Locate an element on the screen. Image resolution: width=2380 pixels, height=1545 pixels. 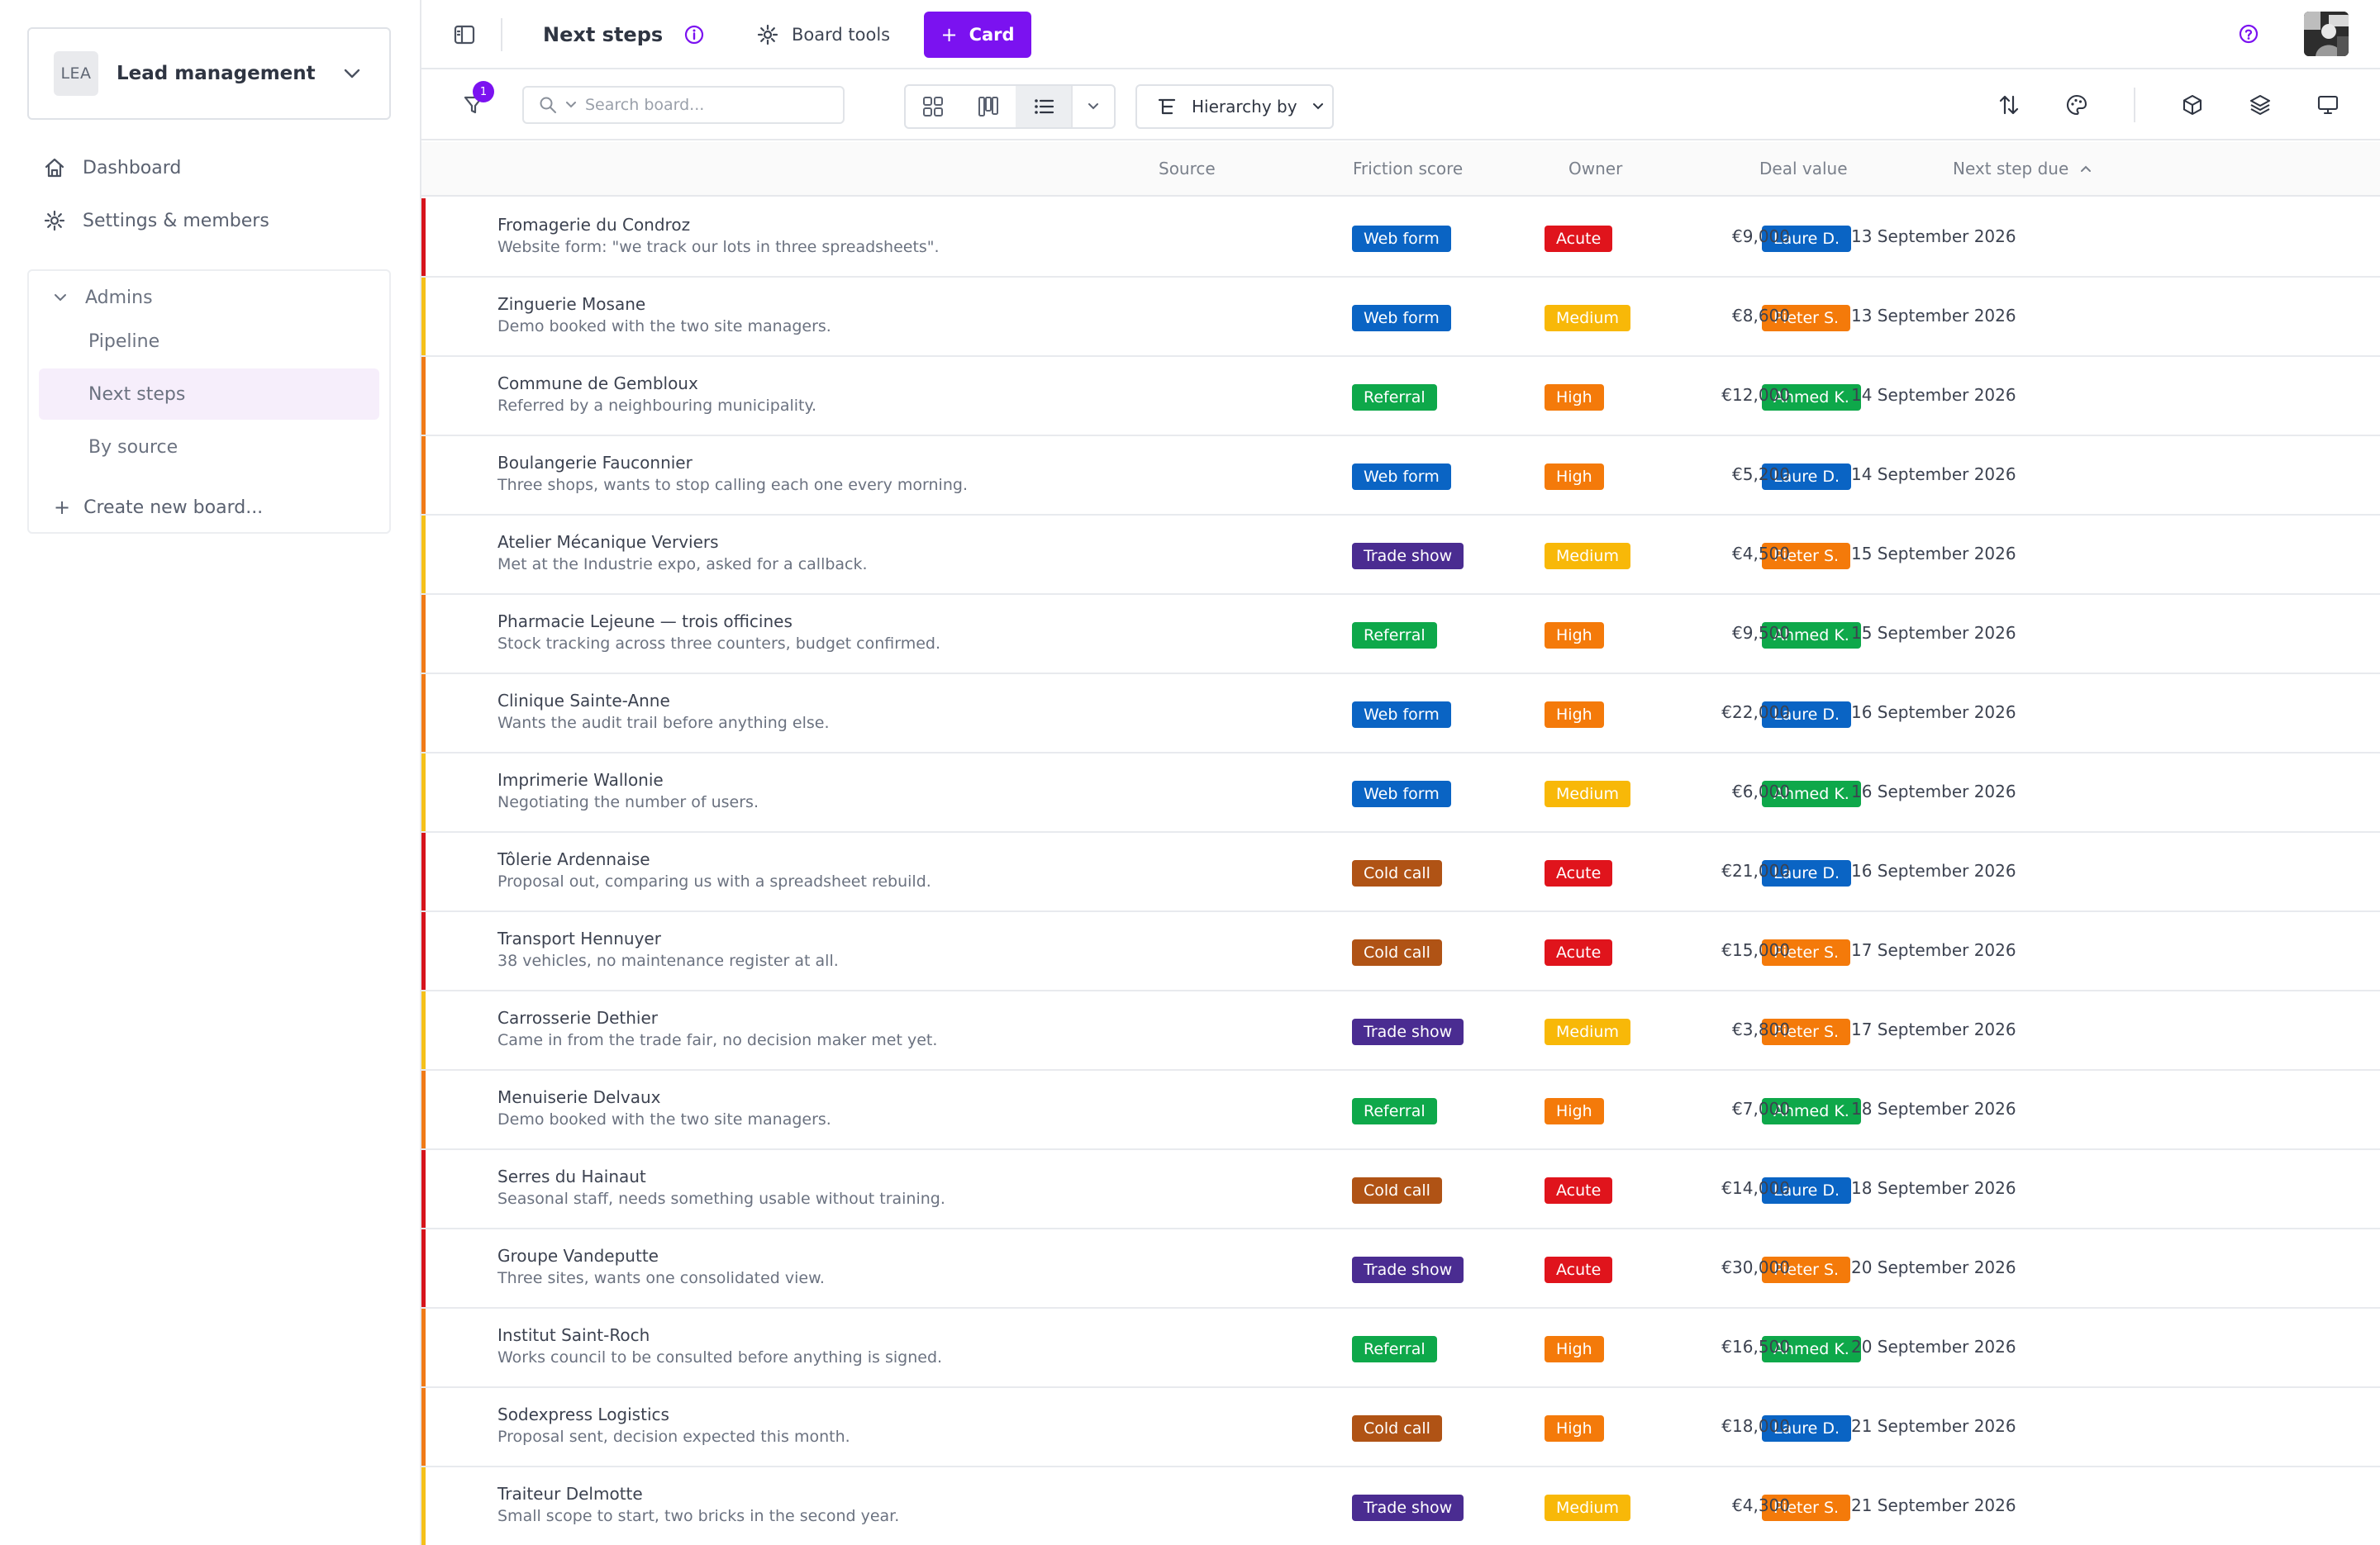
sidebar-item-settings: Settings & members is located at coordinates (156, 220).